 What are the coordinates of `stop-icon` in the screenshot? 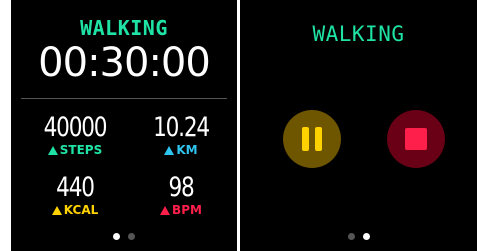 It's located at (416, 139).